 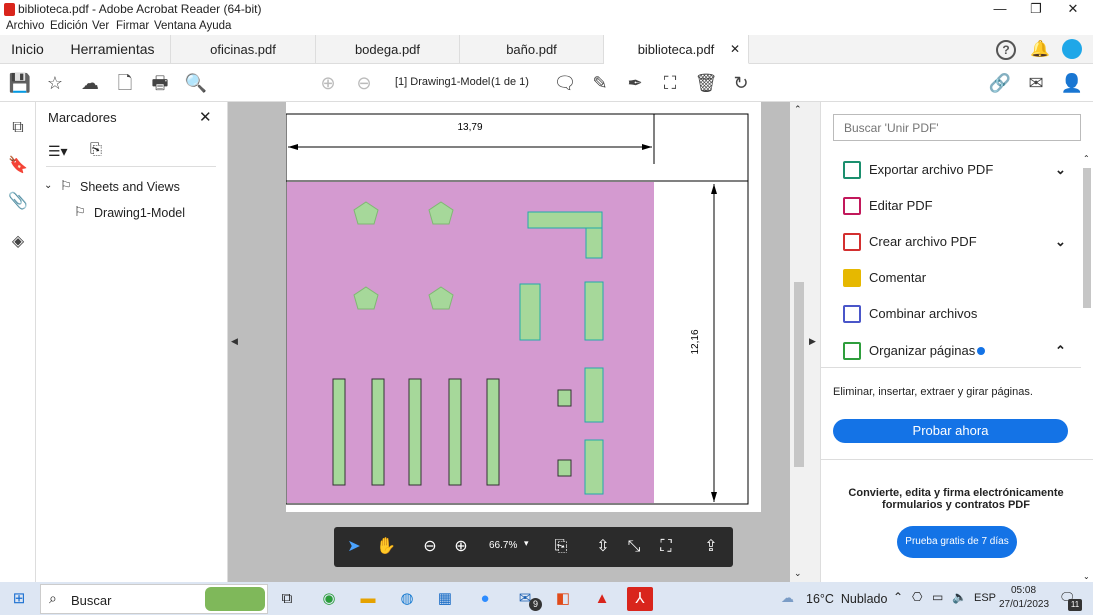 What do you see at coordinates (711, 547) in the screenshot?
I see `share-upload-icon: ⇪` at bounding box center [711, 547].